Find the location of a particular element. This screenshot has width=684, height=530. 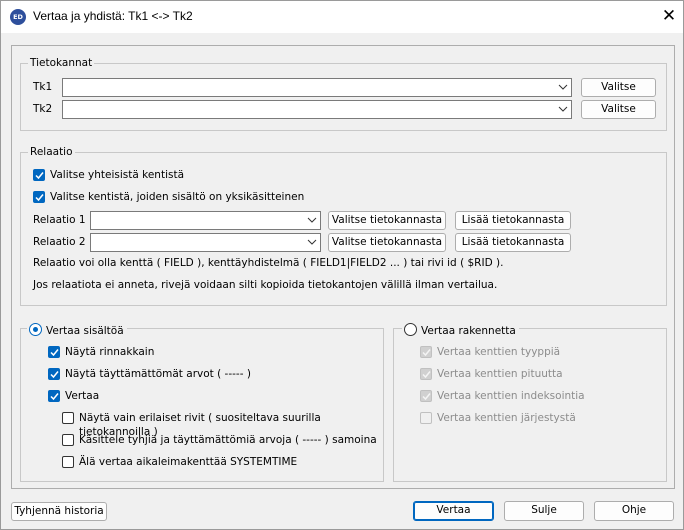

relation1-select-db-button: Valitse tietokannasta is located at coordinates (387, 220).